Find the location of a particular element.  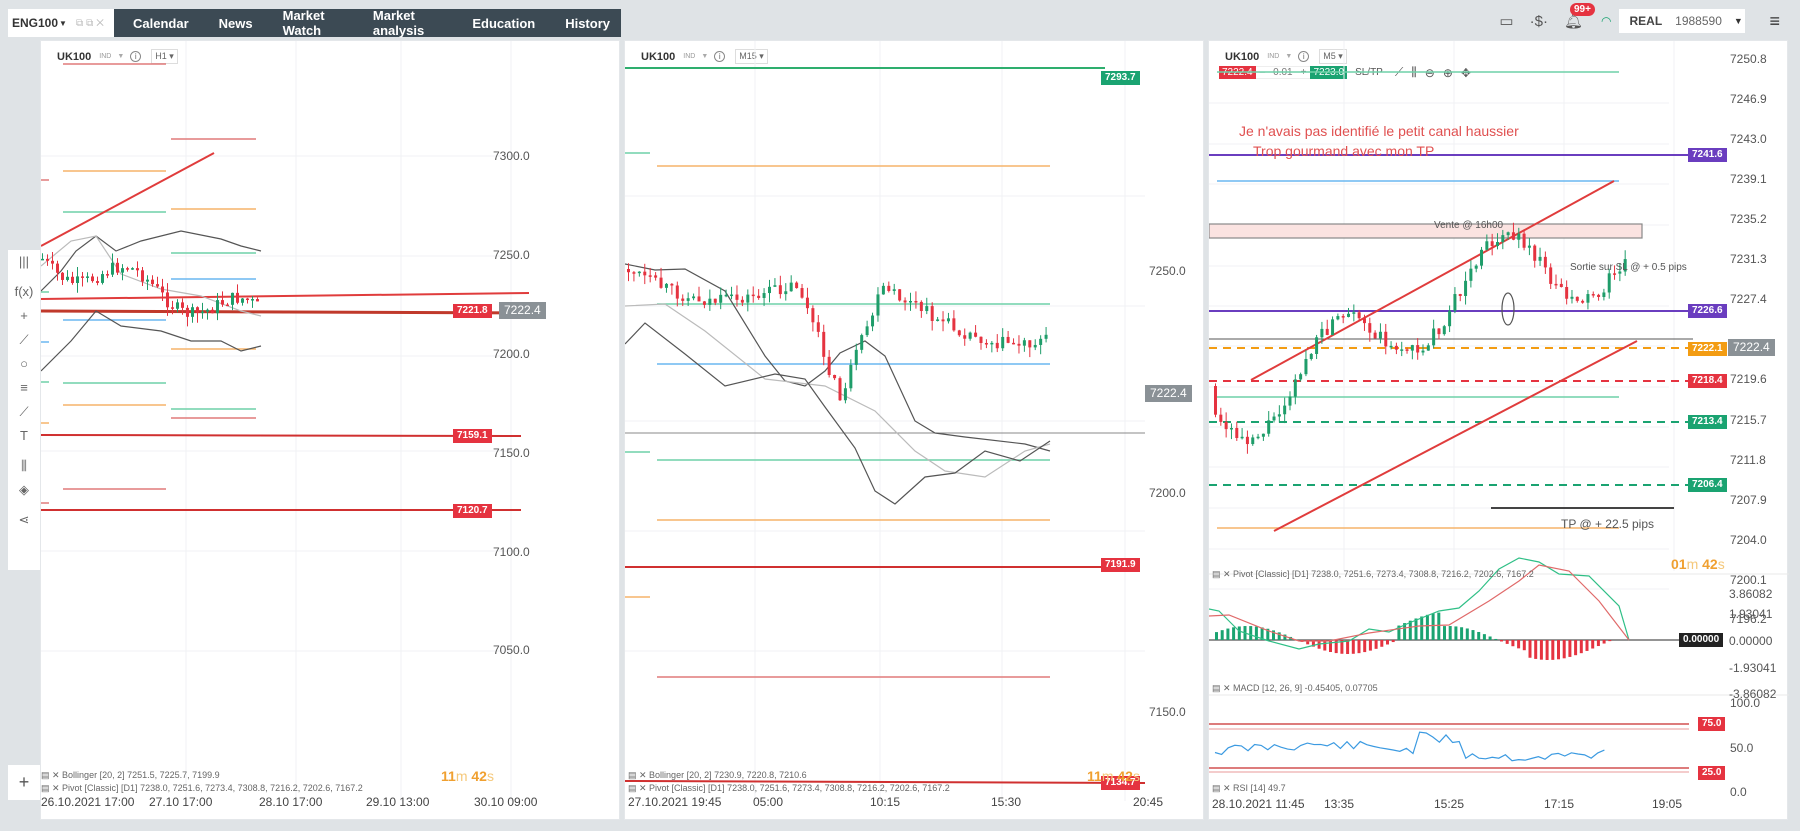

layout-icon: ▭ is located at coordinates (1506, 21).